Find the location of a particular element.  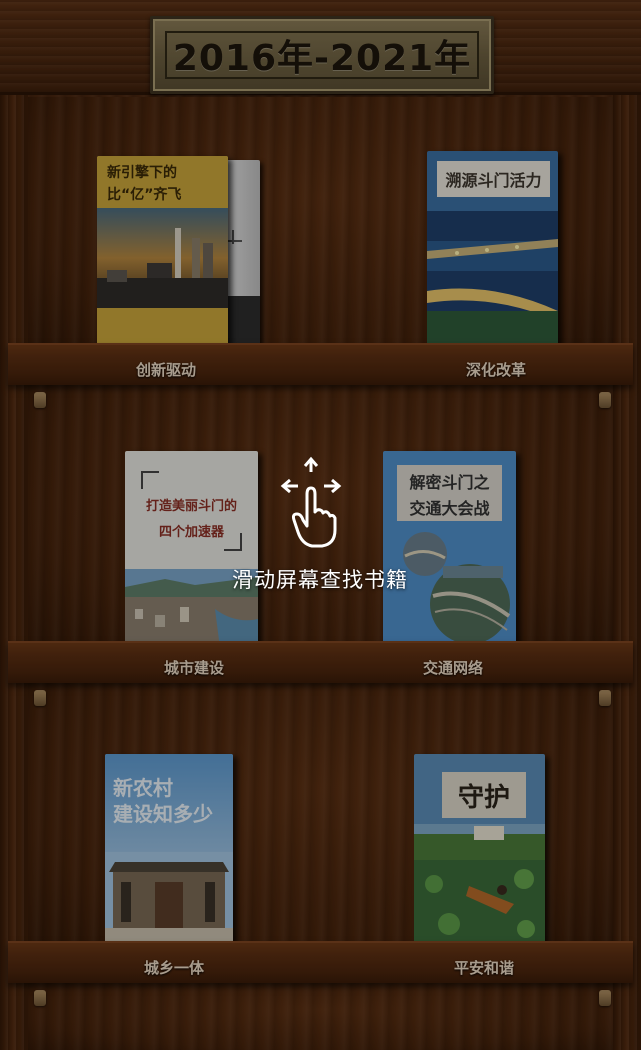

book-urban-rural: 新农村 建设知多少 is located at coordinates (169, 850).